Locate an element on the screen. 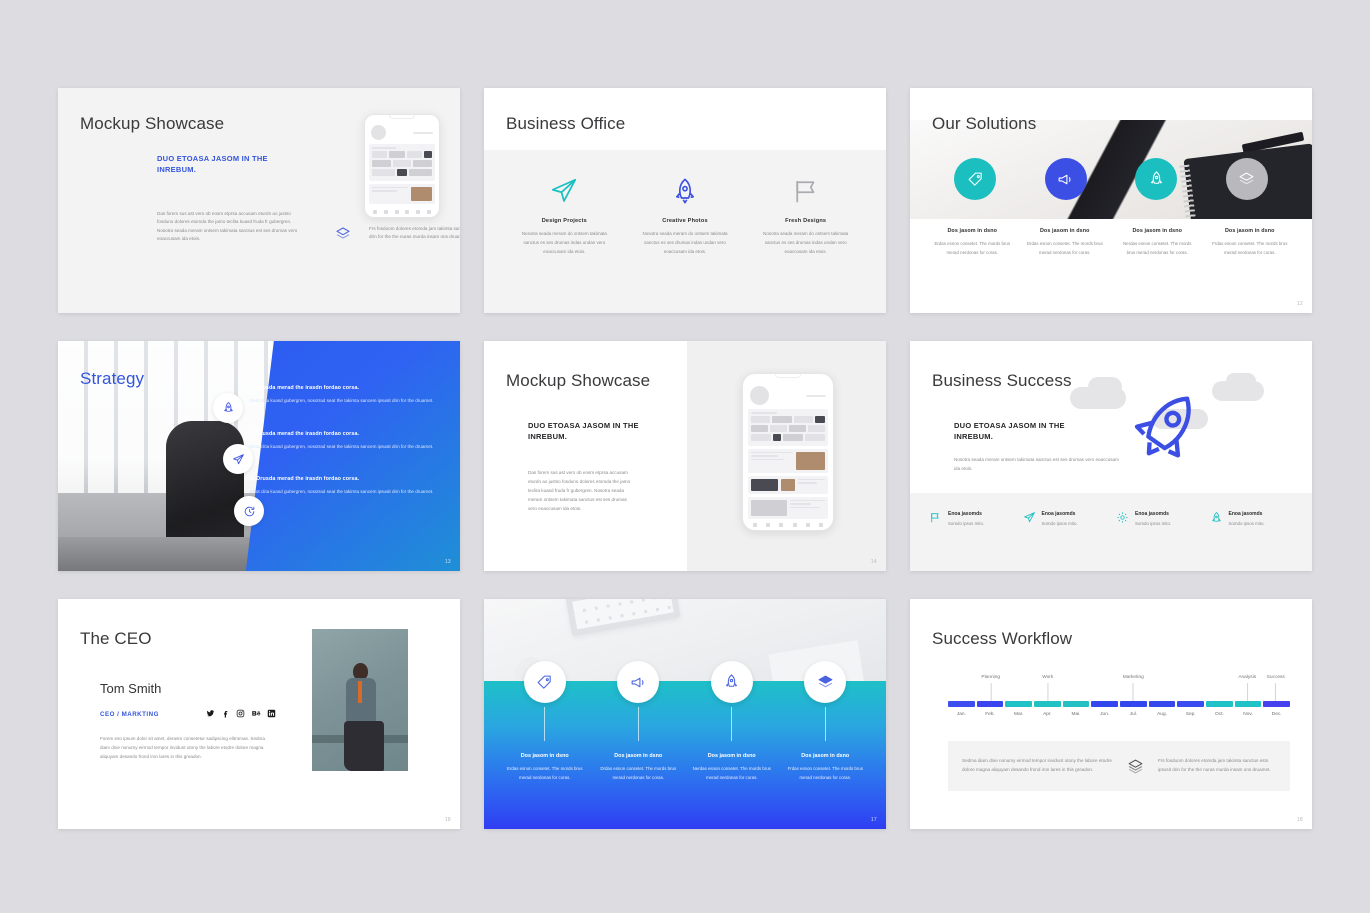  instagram-icon is located at coordinates (240, 713).